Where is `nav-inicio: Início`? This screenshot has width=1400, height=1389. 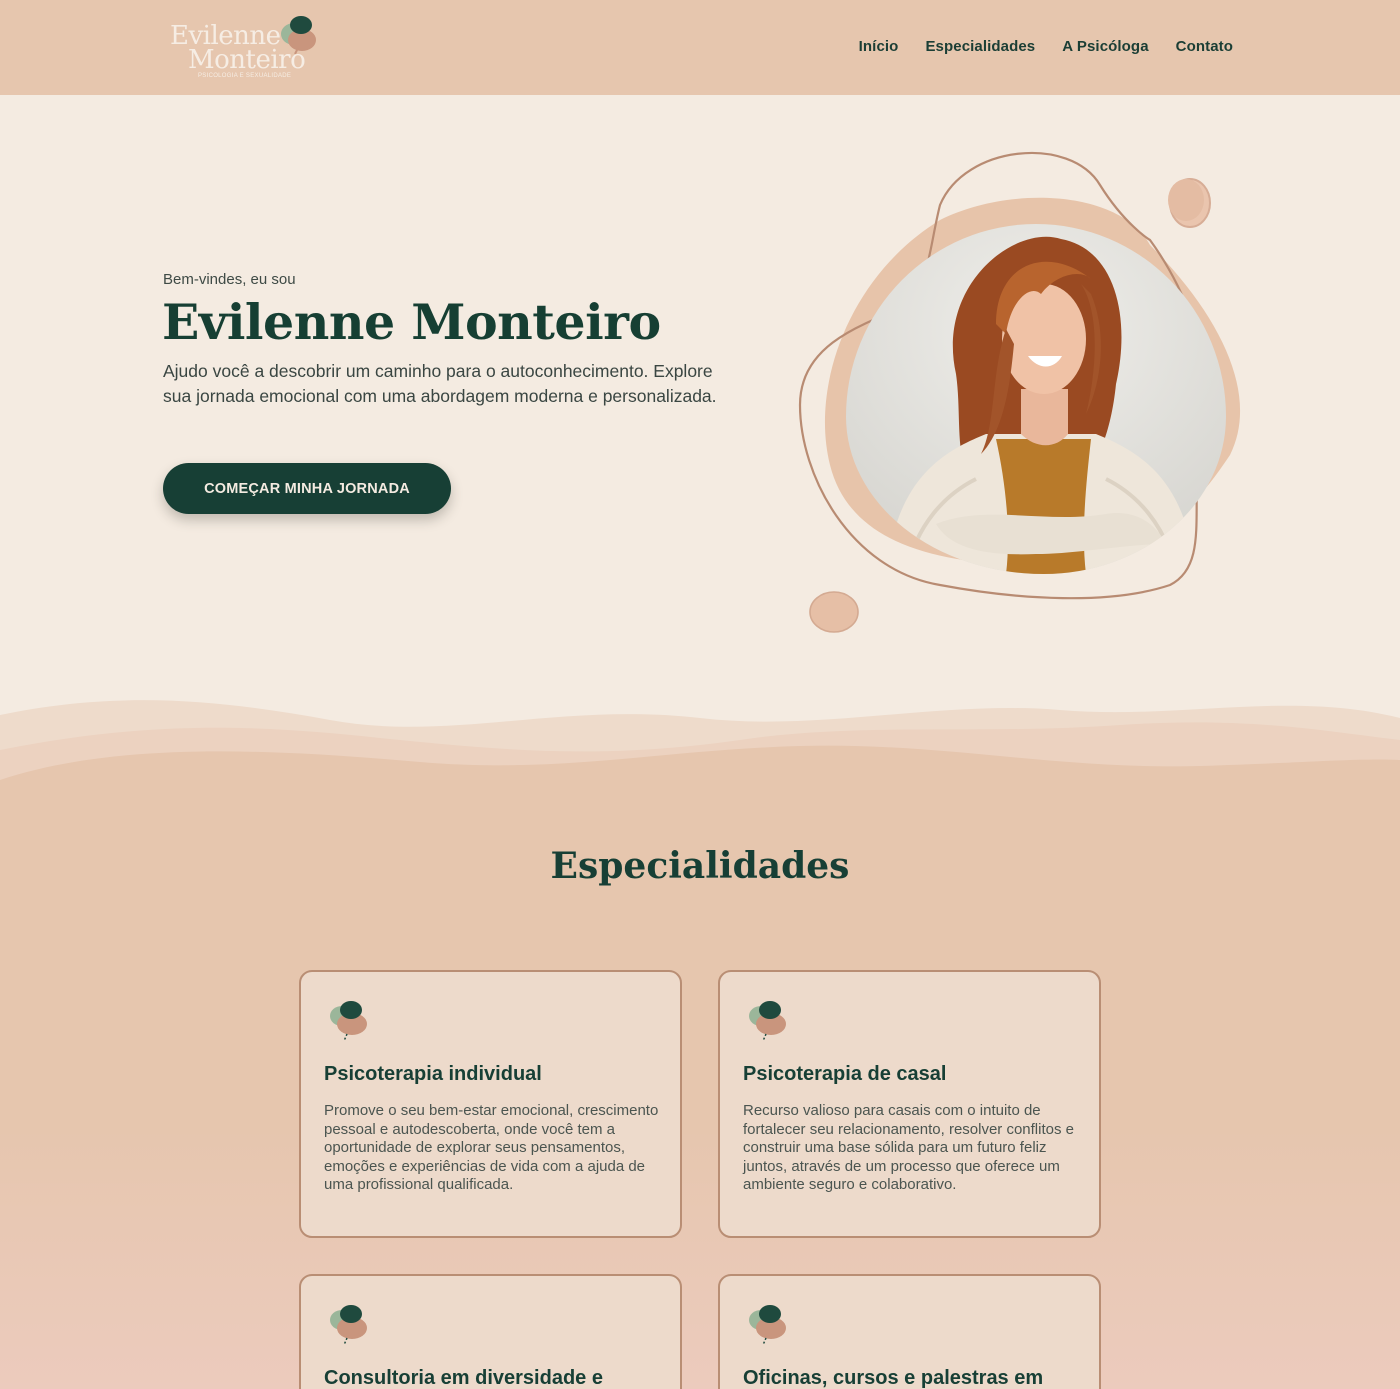 nav-inicio: Início is located at coordinates (879, 46).